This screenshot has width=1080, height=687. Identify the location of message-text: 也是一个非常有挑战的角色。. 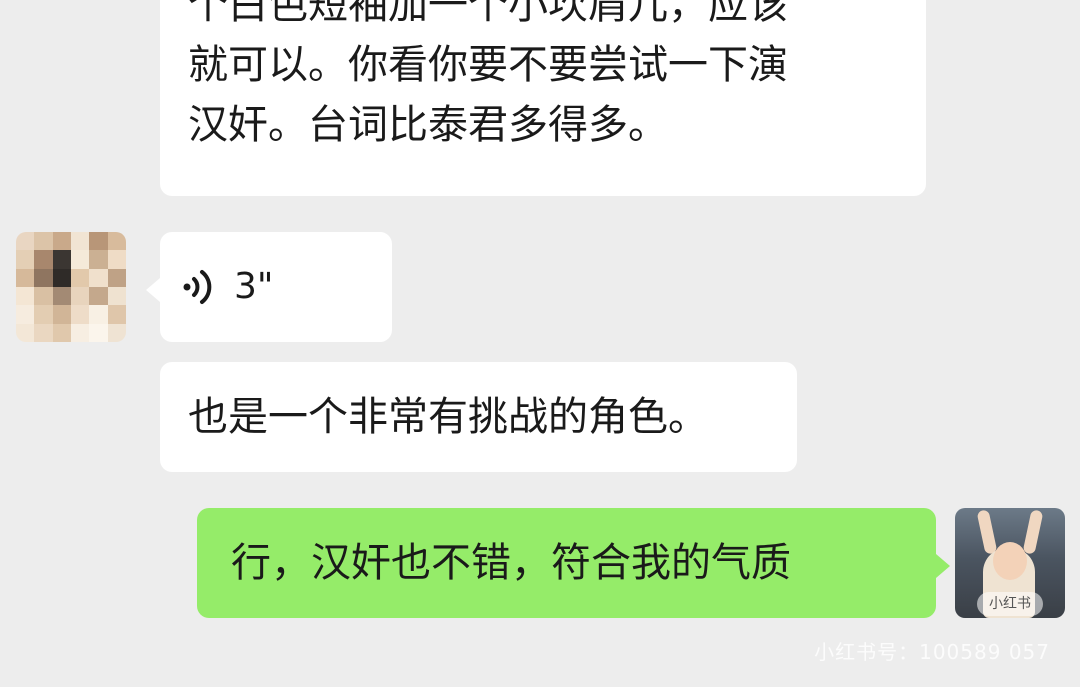
(448, 417).